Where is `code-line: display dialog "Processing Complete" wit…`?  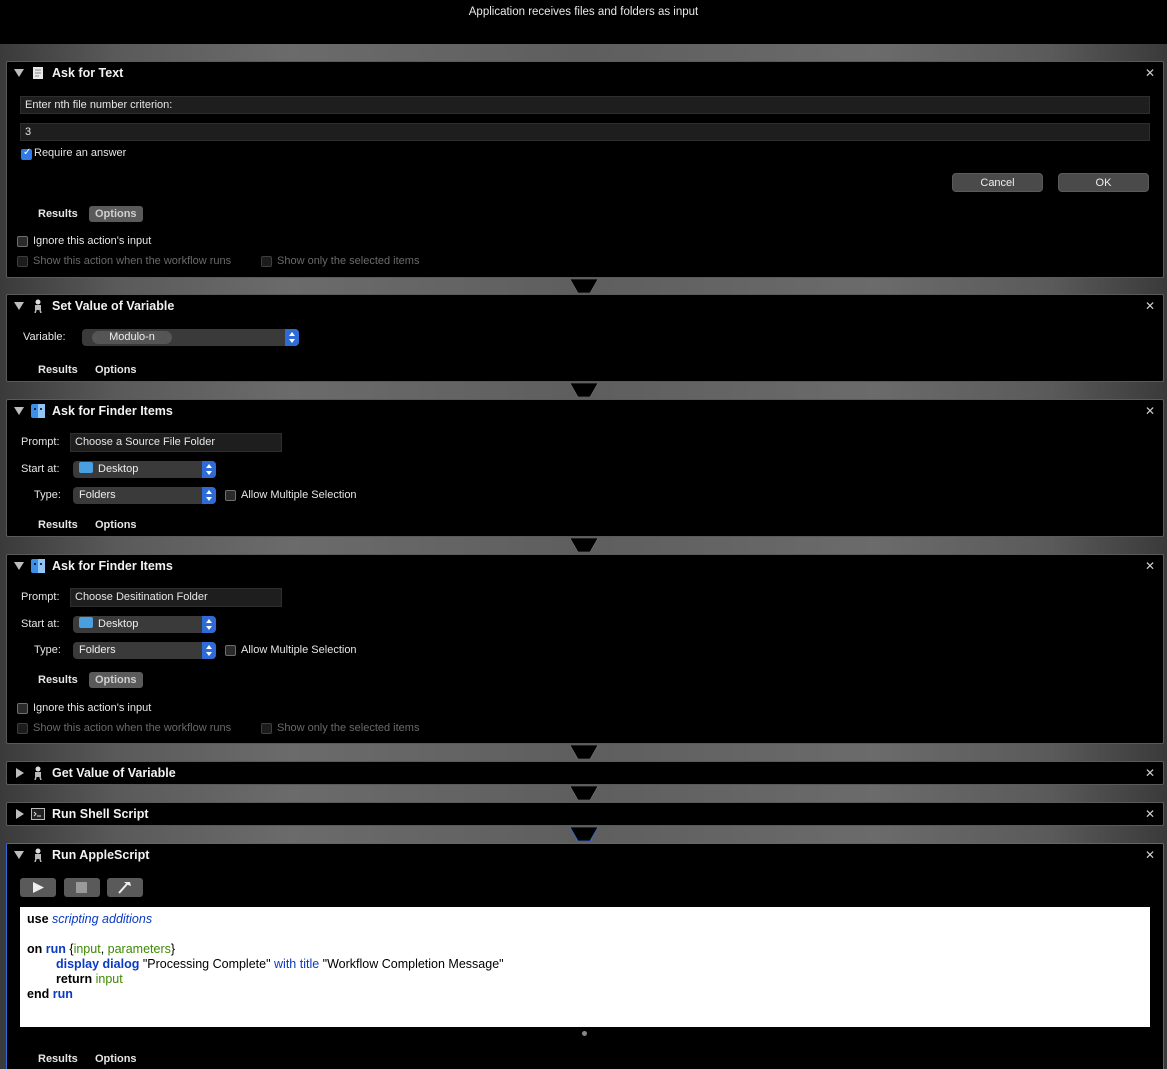 code-line: display dialog "Processing Complete" wit… is located at coordinates (585, 964).